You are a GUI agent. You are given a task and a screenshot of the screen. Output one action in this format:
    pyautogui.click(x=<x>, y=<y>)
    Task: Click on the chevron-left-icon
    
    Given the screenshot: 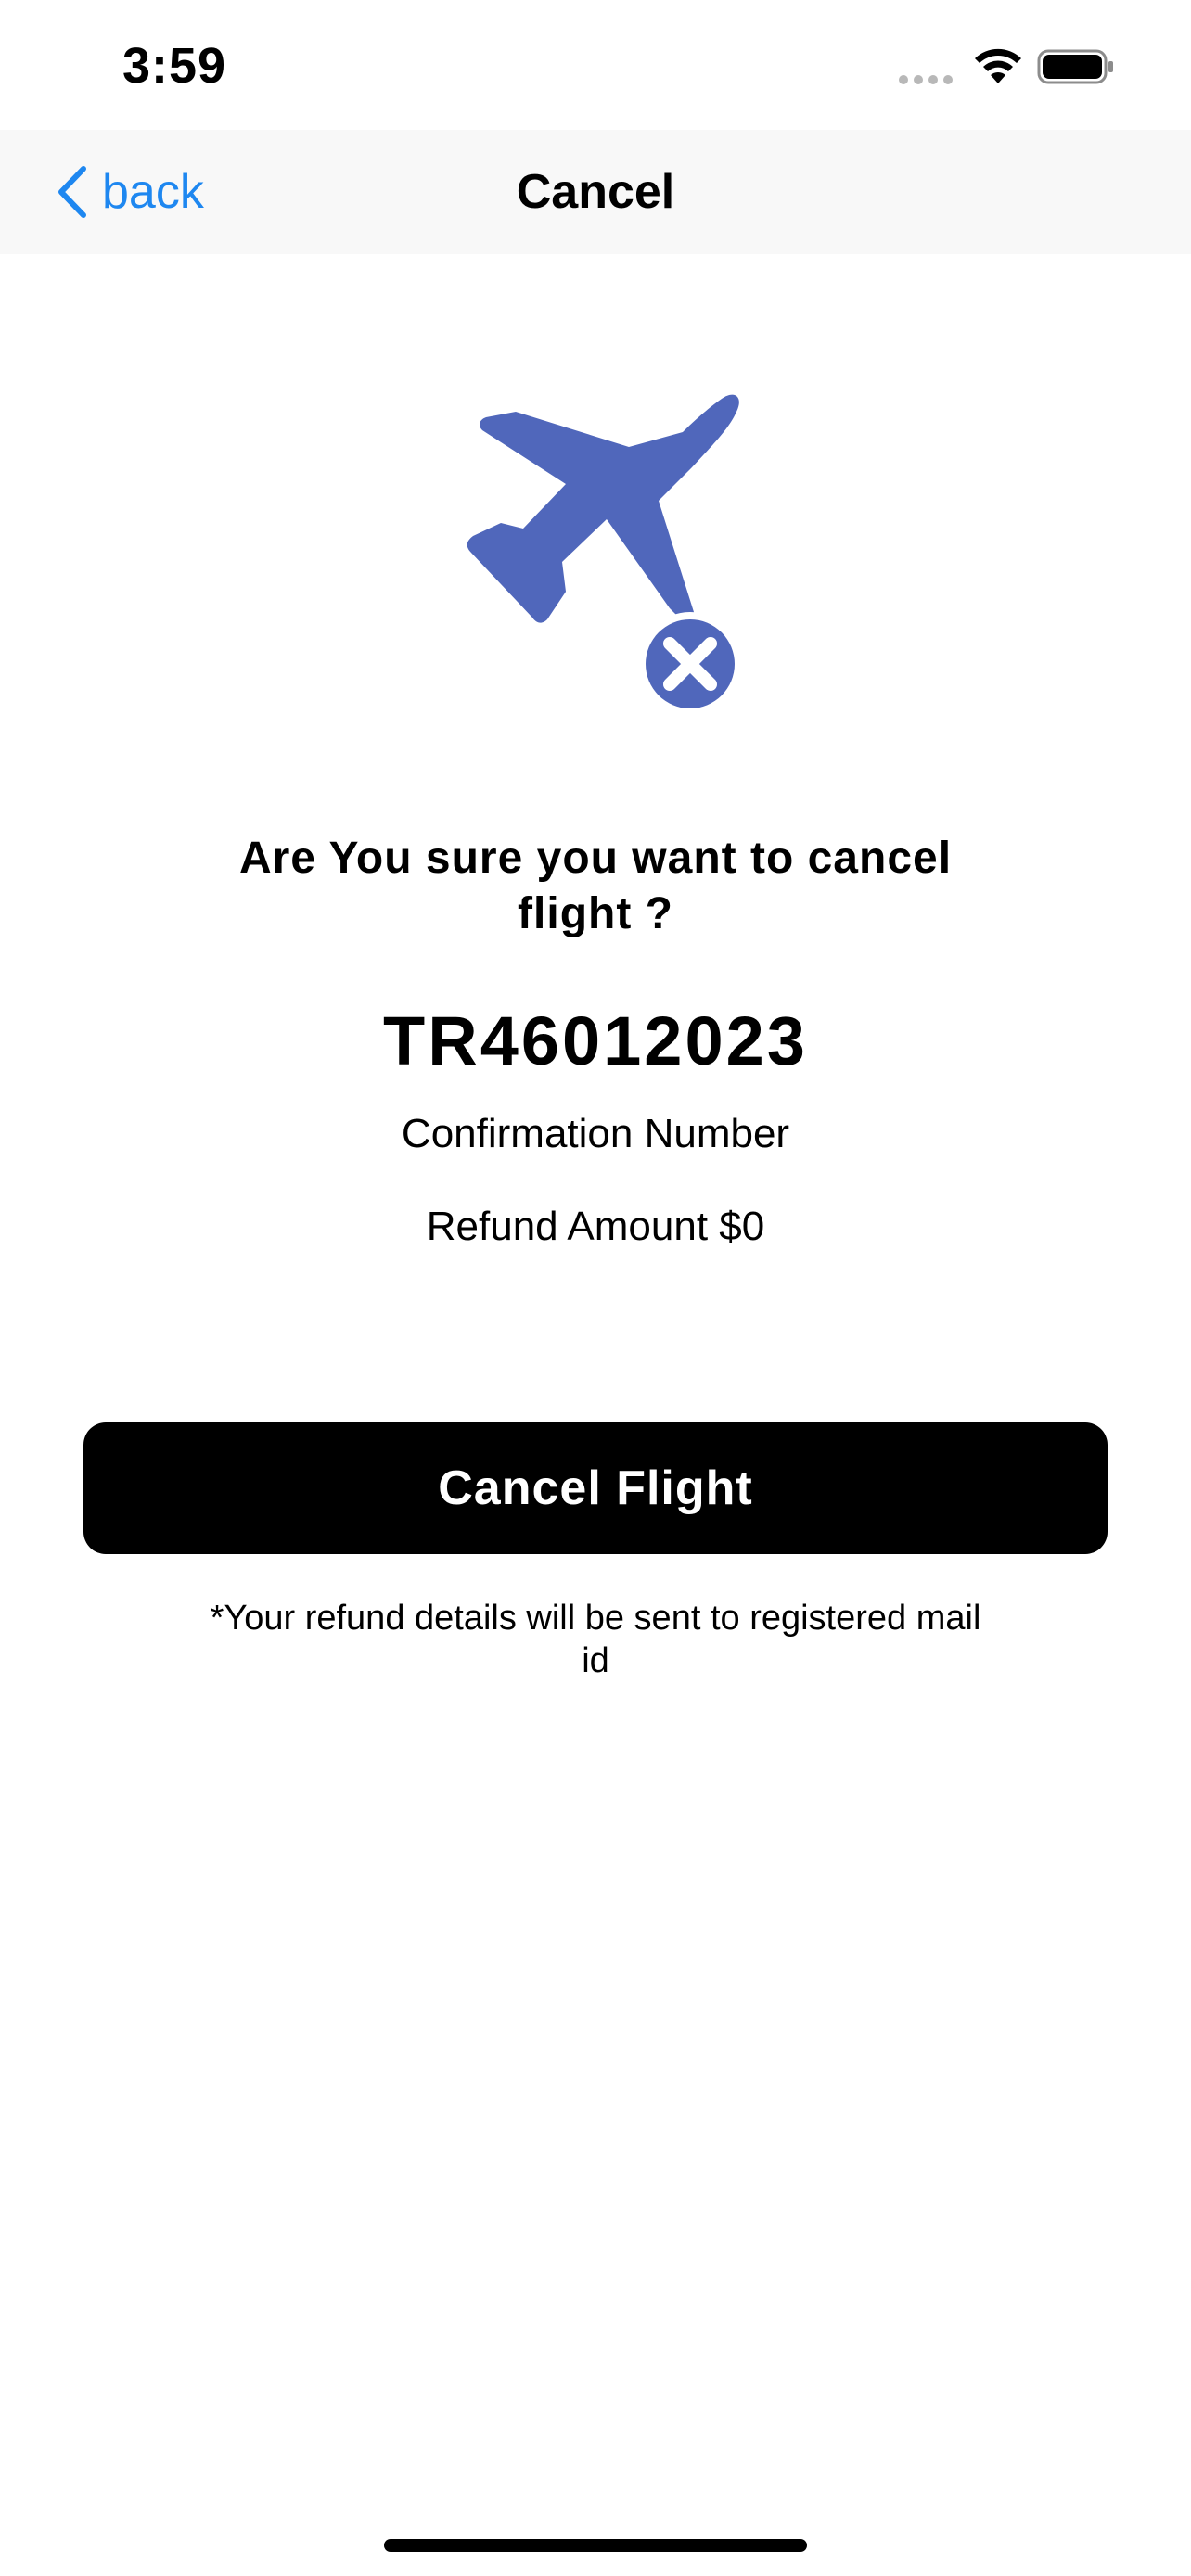 What is the action you would take?
    pyautogui.click(x=72, y=192)
    